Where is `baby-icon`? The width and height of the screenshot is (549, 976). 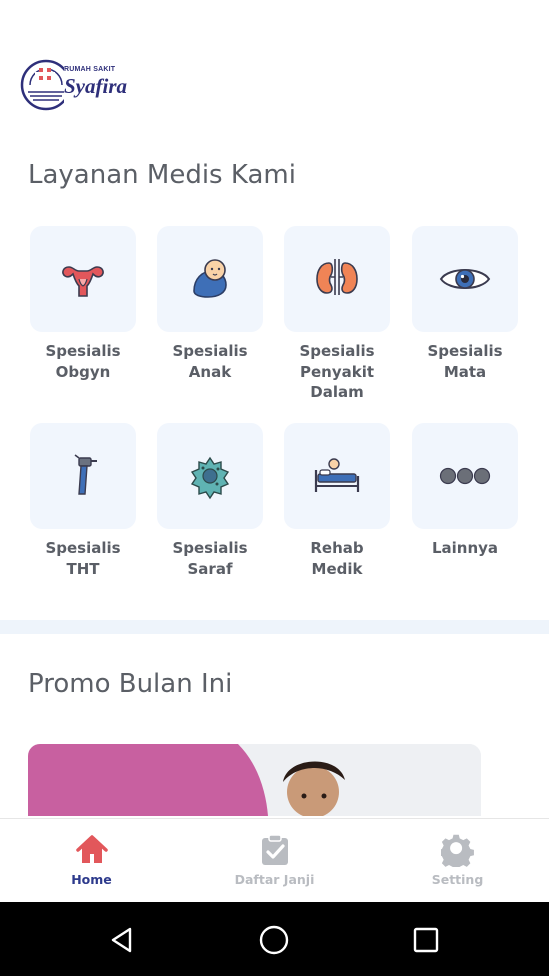
baby-icon is located at coordinates (210, 278).